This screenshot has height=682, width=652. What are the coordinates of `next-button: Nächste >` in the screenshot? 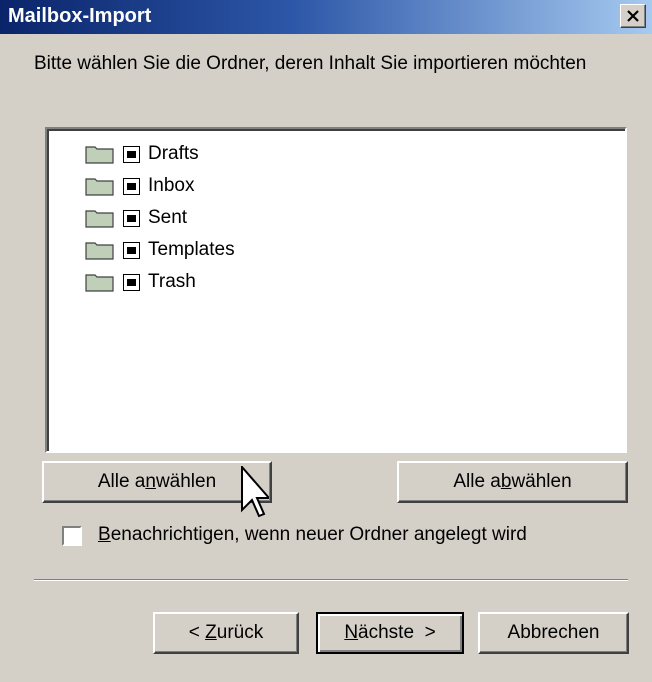 It's located at (390, 633).